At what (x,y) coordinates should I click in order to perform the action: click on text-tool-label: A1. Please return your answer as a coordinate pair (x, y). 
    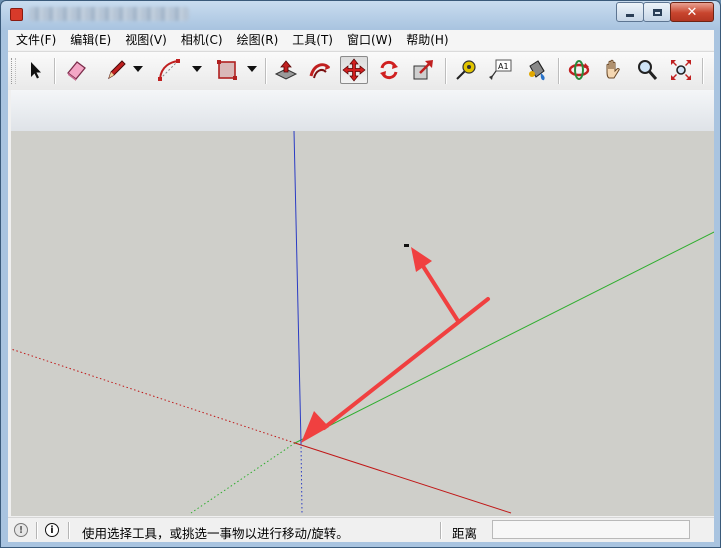
    Looking at the image, I should click on (503, 66).